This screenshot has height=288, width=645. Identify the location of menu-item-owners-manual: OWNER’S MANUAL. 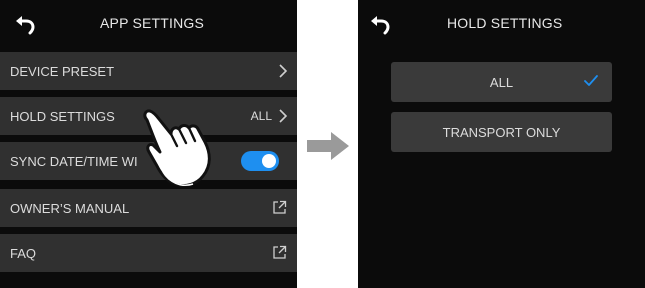
(148, 208).